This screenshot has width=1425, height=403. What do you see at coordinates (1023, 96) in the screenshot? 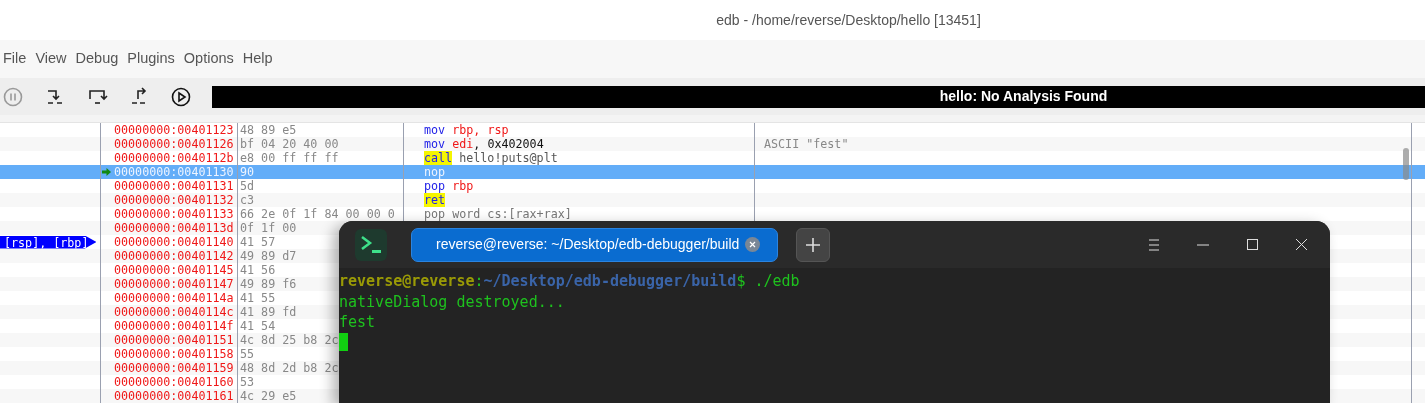
I see `analysis-status: hello: No Analysis Found` at bounding box center [1023, 96].